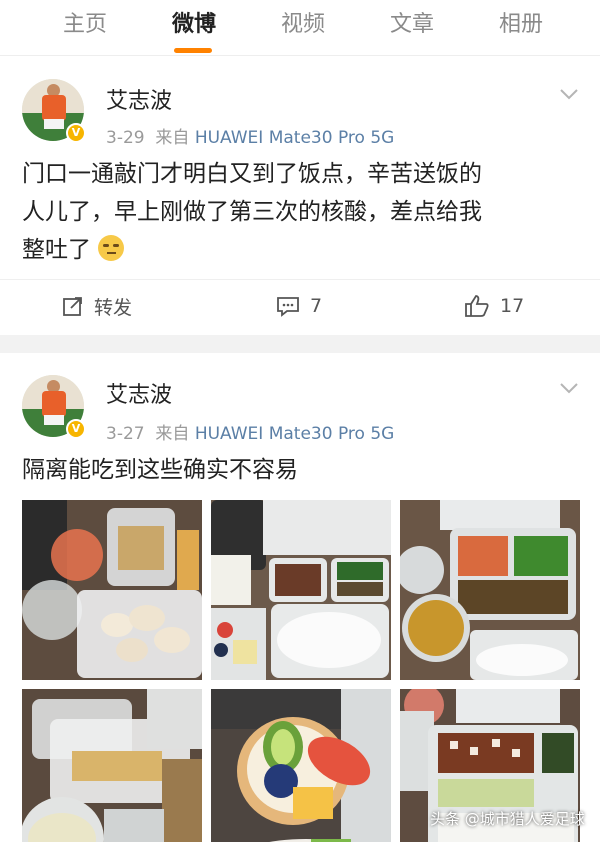 Image resolution: width=600 pixels, height=842 pixels. I want to click on comment-button: 7, so click(299, 306).